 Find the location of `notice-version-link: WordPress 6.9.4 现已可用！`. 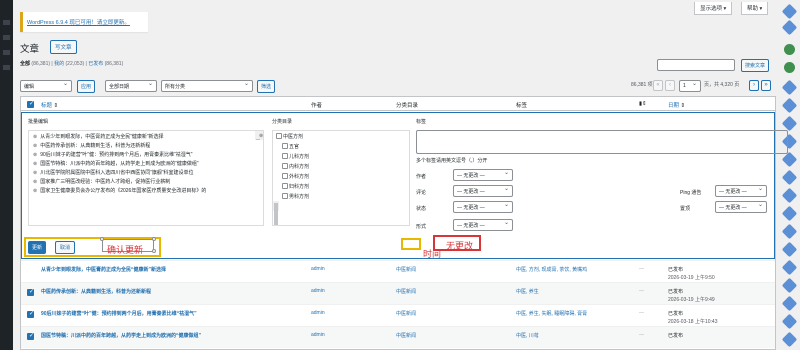

notice-version-link: WordPress 6.9.4 现已可用！ is located at coordinates (62, 23).